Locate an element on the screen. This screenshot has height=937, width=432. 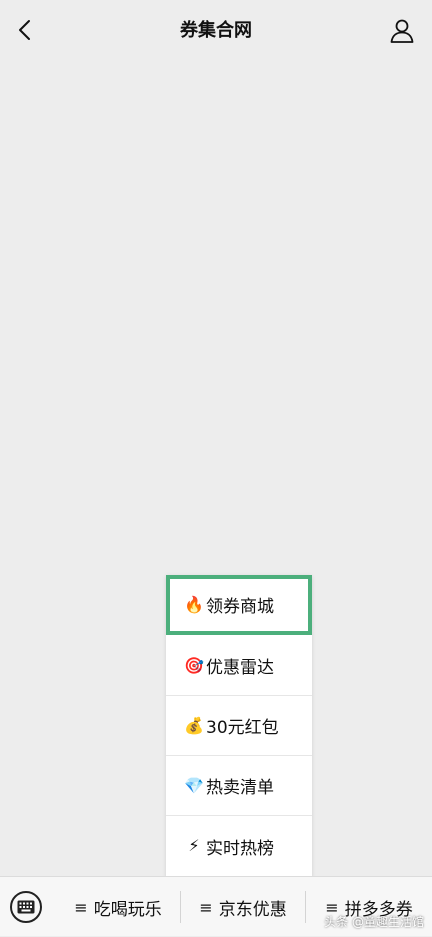
money-bag-icon: 💰 is located at coordinates (194, 725).